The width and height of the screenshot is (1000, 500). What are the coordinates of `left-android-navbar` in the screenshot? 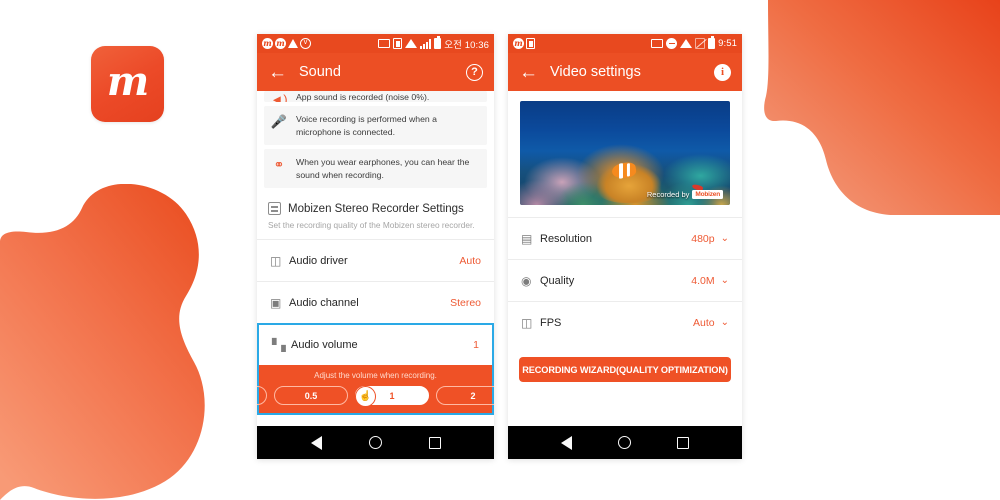 It's located at (375, 442).